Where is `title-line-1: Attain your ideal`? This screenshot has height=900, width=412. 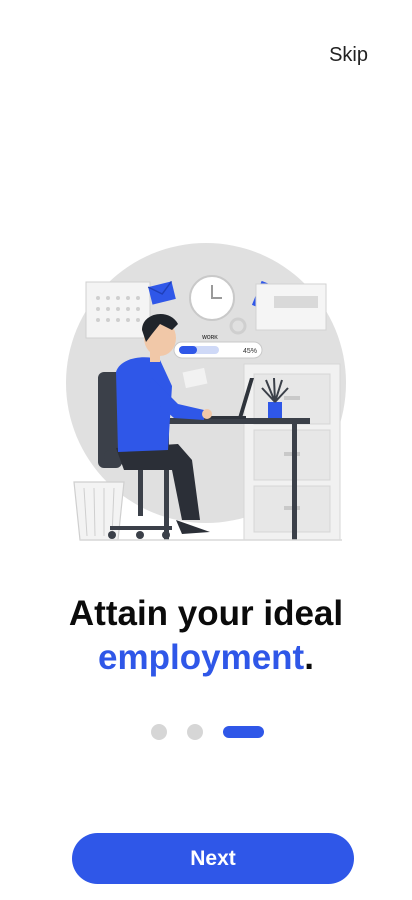
title-line-1: Attain your ideal is located at coordinates (206, 613).